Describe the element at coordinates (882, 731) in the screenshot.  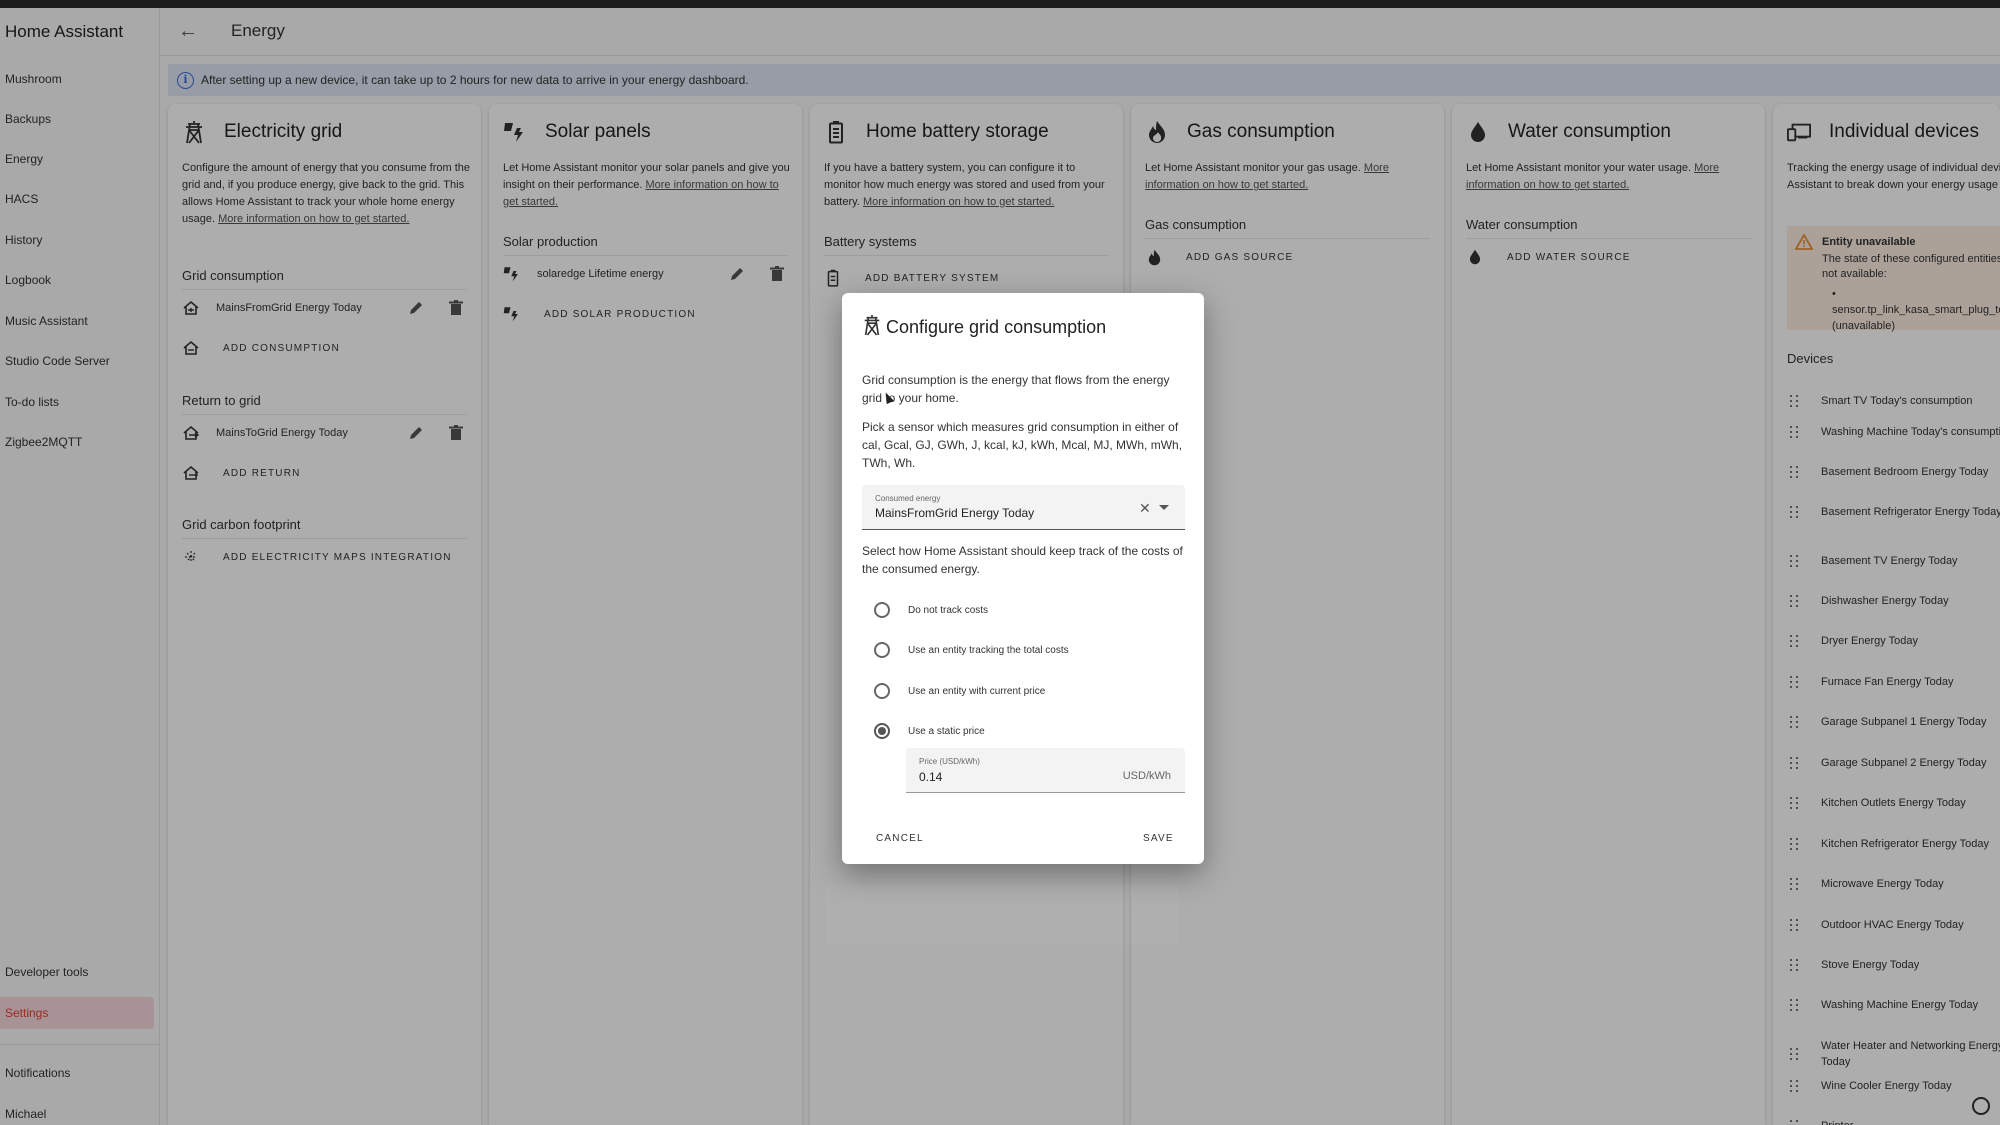
I see `radio-circle-selected` at that location.